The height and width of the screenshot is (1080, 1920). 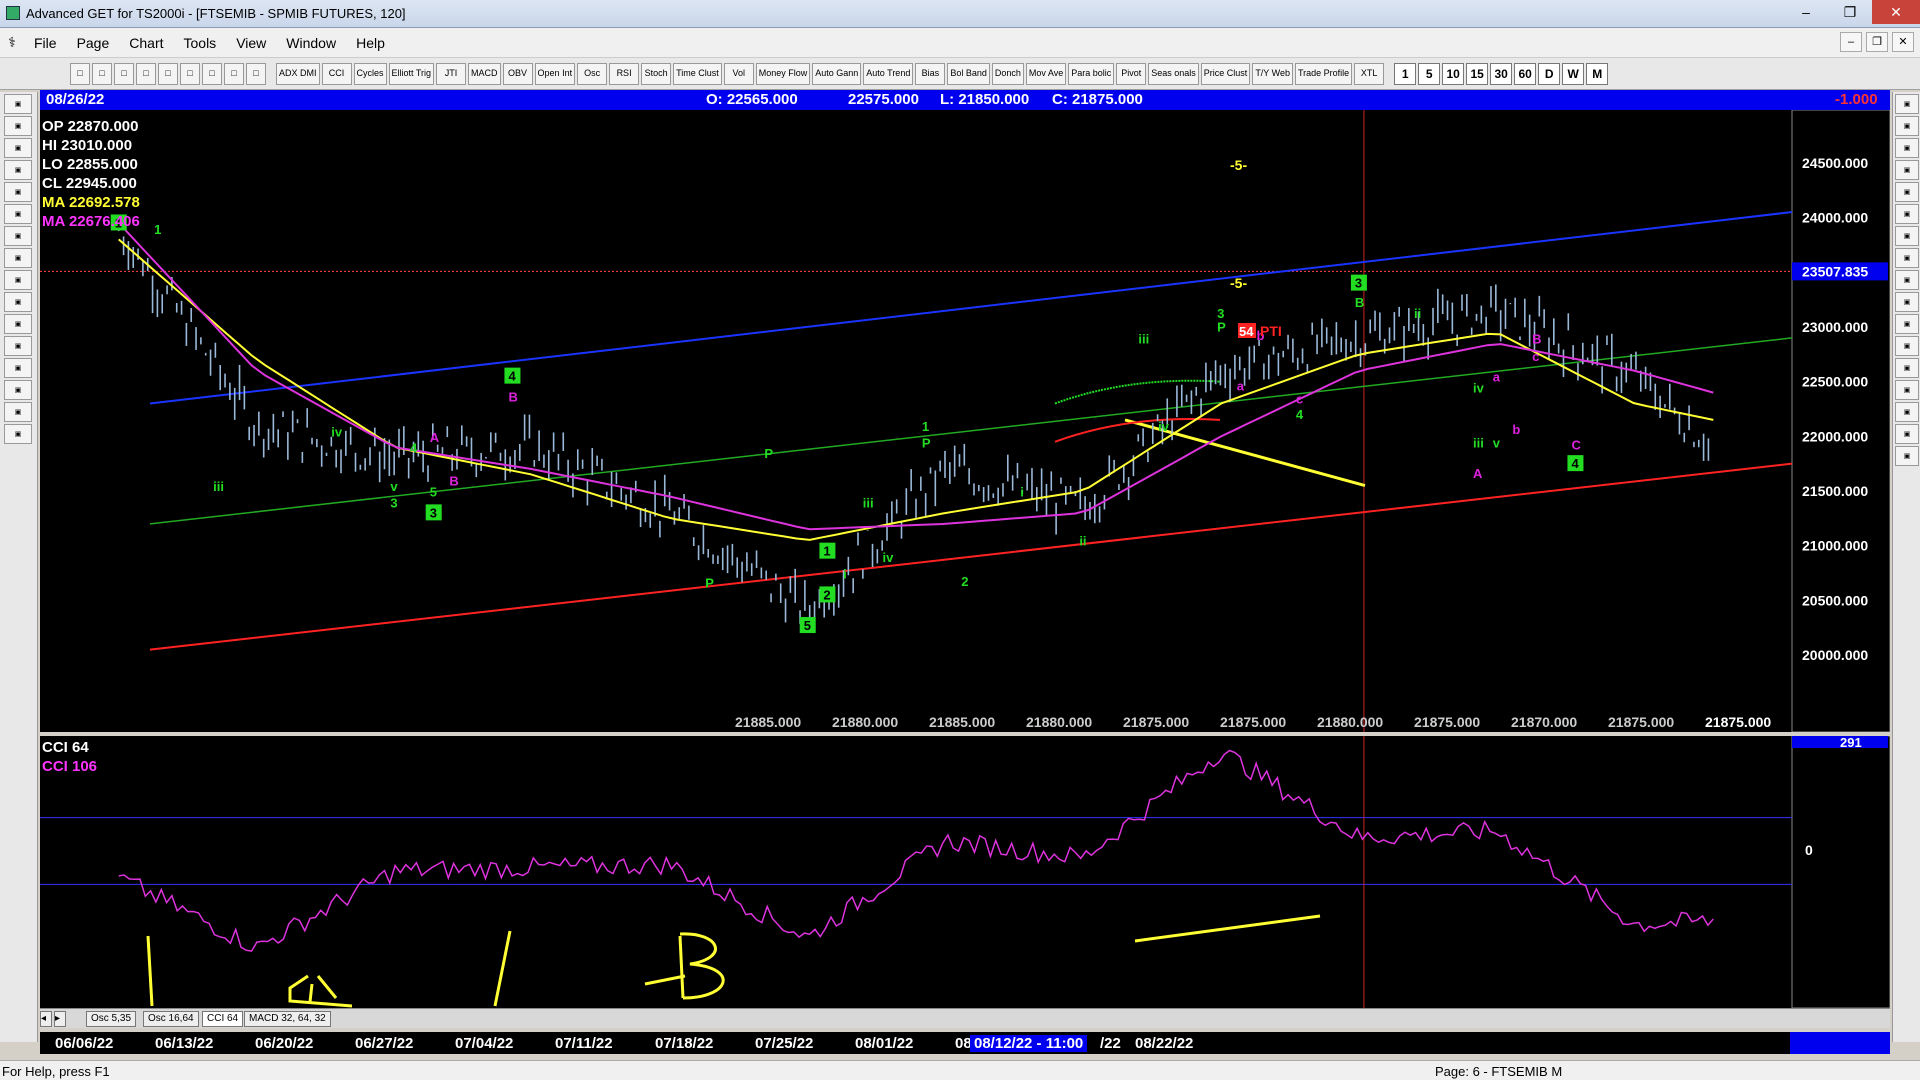 What do you see at coordinates (1225, 73) in the screenshot?
I see `study-button-23: Price Clust` at bounding box center [1225, 73].